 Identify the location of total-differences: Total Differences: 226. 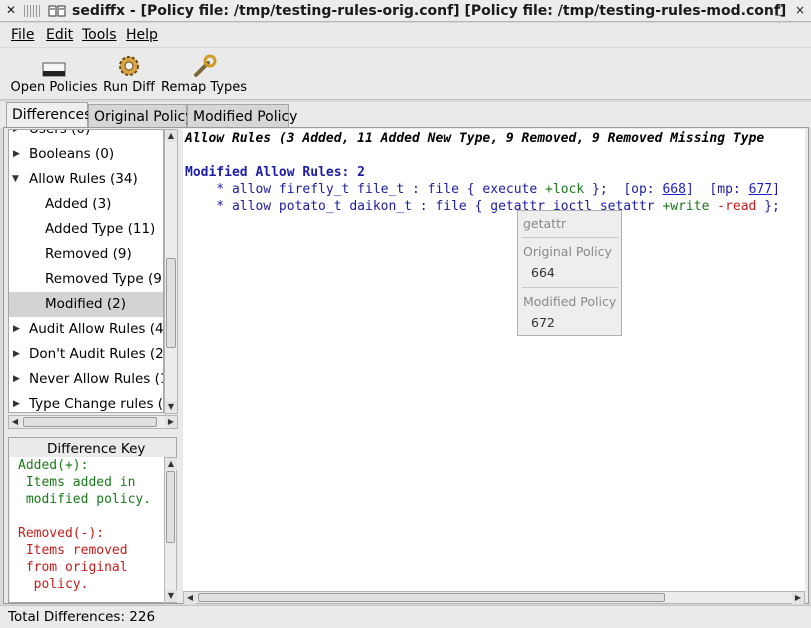
(82, 617).